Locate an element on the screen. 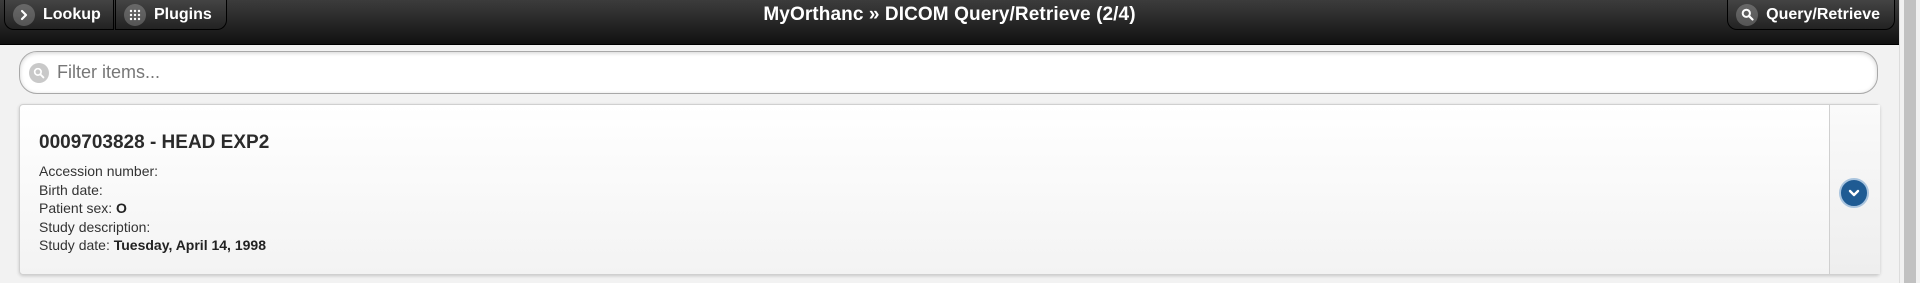  field-accession-number: Accession number: is located at coordinates (152, 171).